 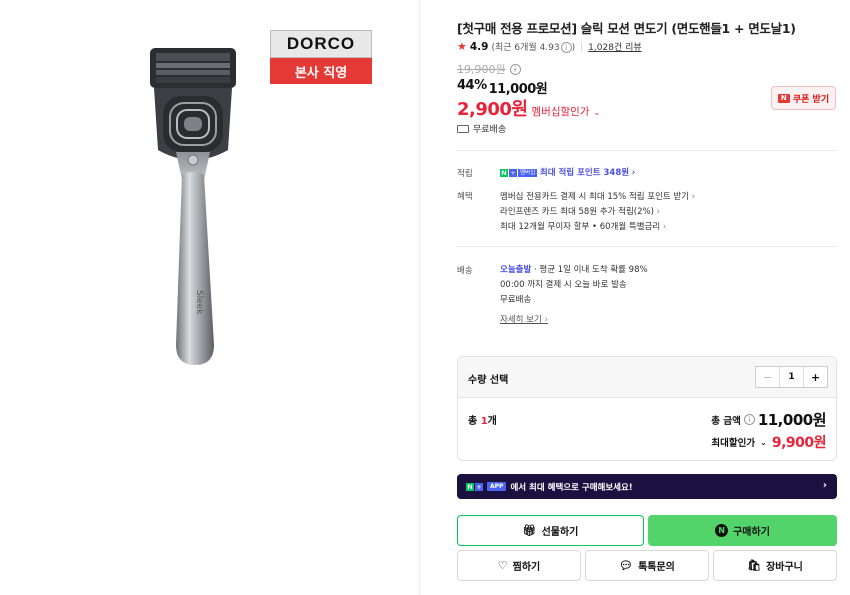 I want to click on npay-badge: N +, so click(x=474, y=486).